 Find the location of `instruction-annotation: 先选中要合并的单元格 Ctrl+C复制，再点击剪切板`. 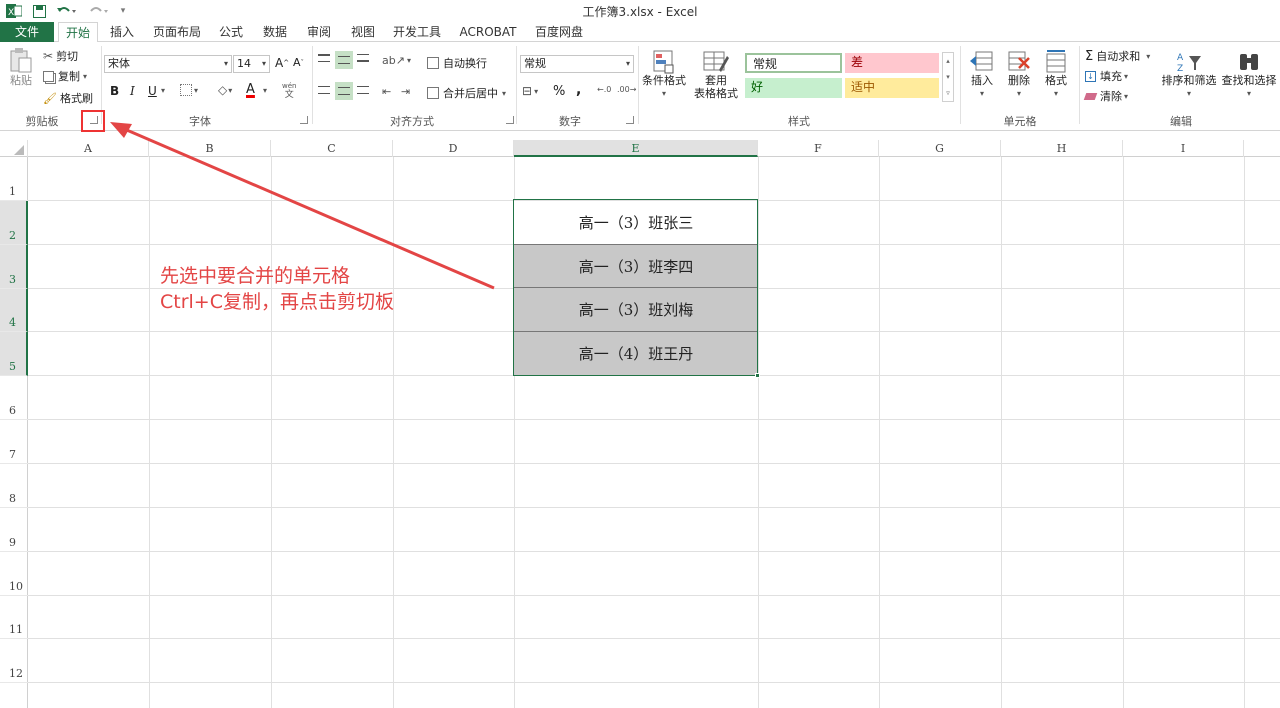

instruction-annotation: 先选中要合并的单元格 Ctrl+C复制，再点击剪切板 is located at coordinates (277, 289).